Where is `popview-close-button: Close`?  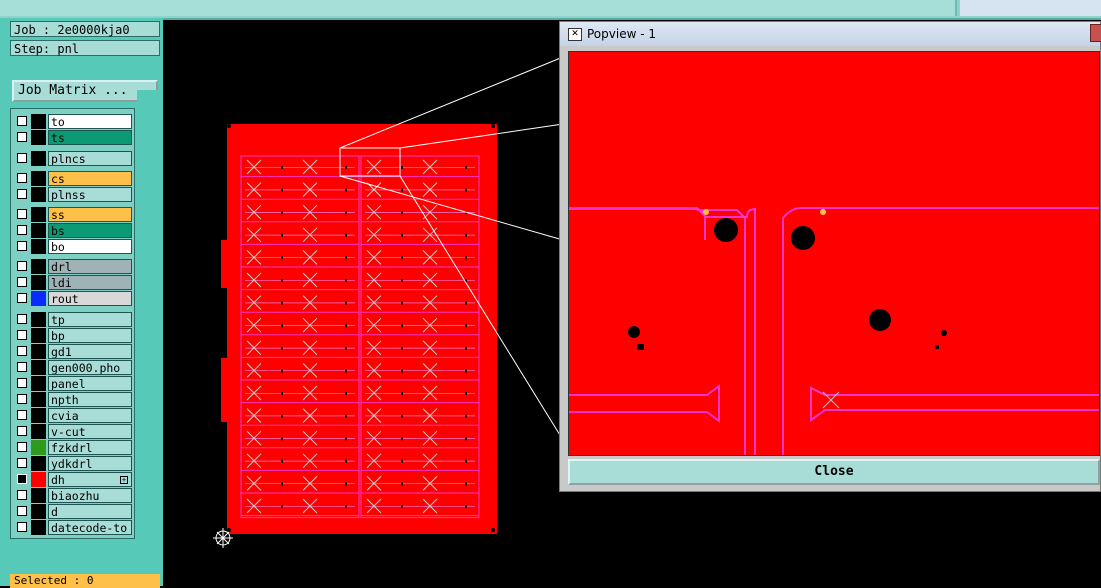
popview-close-button: Close is located at coordinates (834, 472).